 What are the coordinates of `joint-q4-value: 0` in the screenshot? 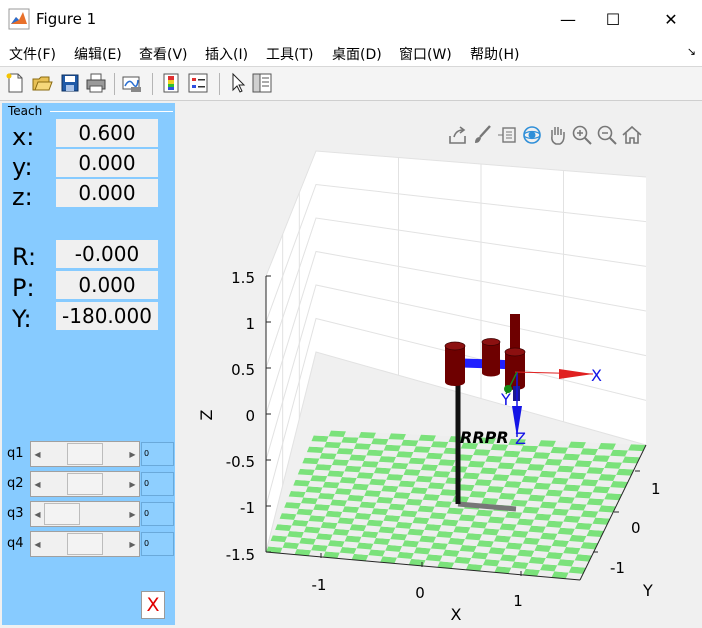 It's located at (157, 544).